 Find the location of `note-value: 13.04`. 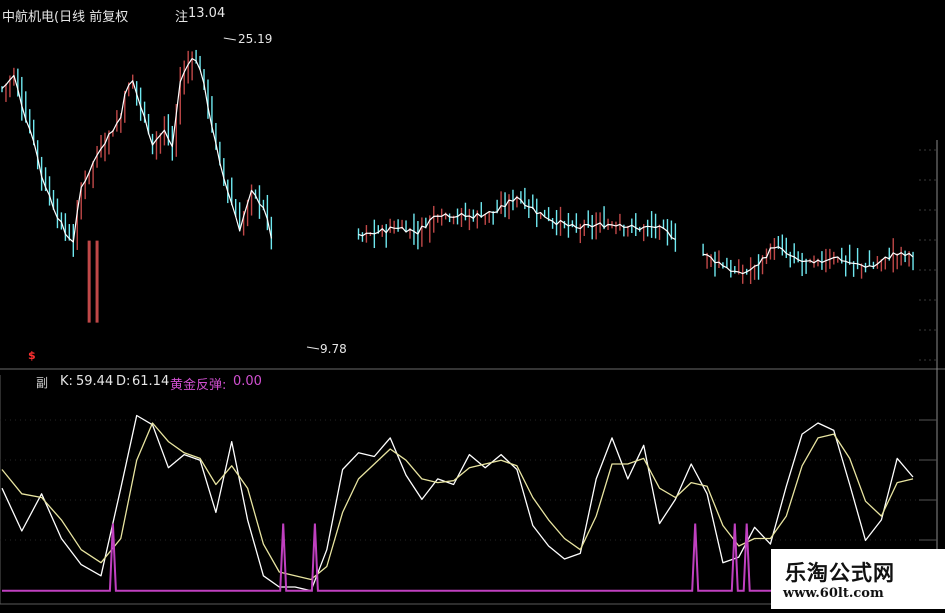

note-value: 13.04 is located at coordinates (206, 13).